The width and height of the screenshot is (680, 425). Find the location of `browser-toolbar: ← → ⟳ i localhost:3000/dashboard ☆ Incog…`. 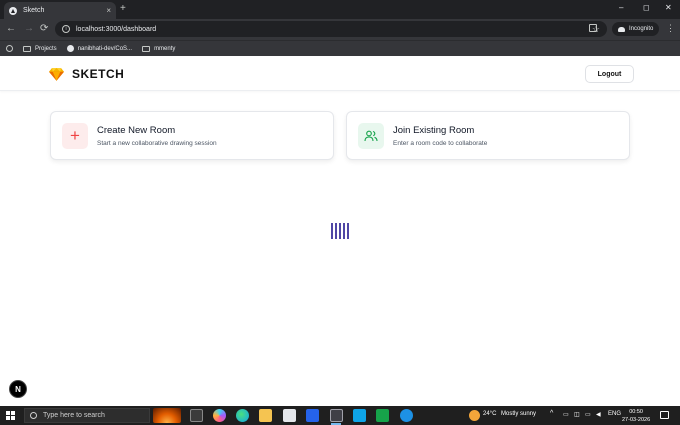

browser-toolbar: ← → ⟳ i localhost:3000/dashboard ☆ Incog… is located at coordinates (340, 29).